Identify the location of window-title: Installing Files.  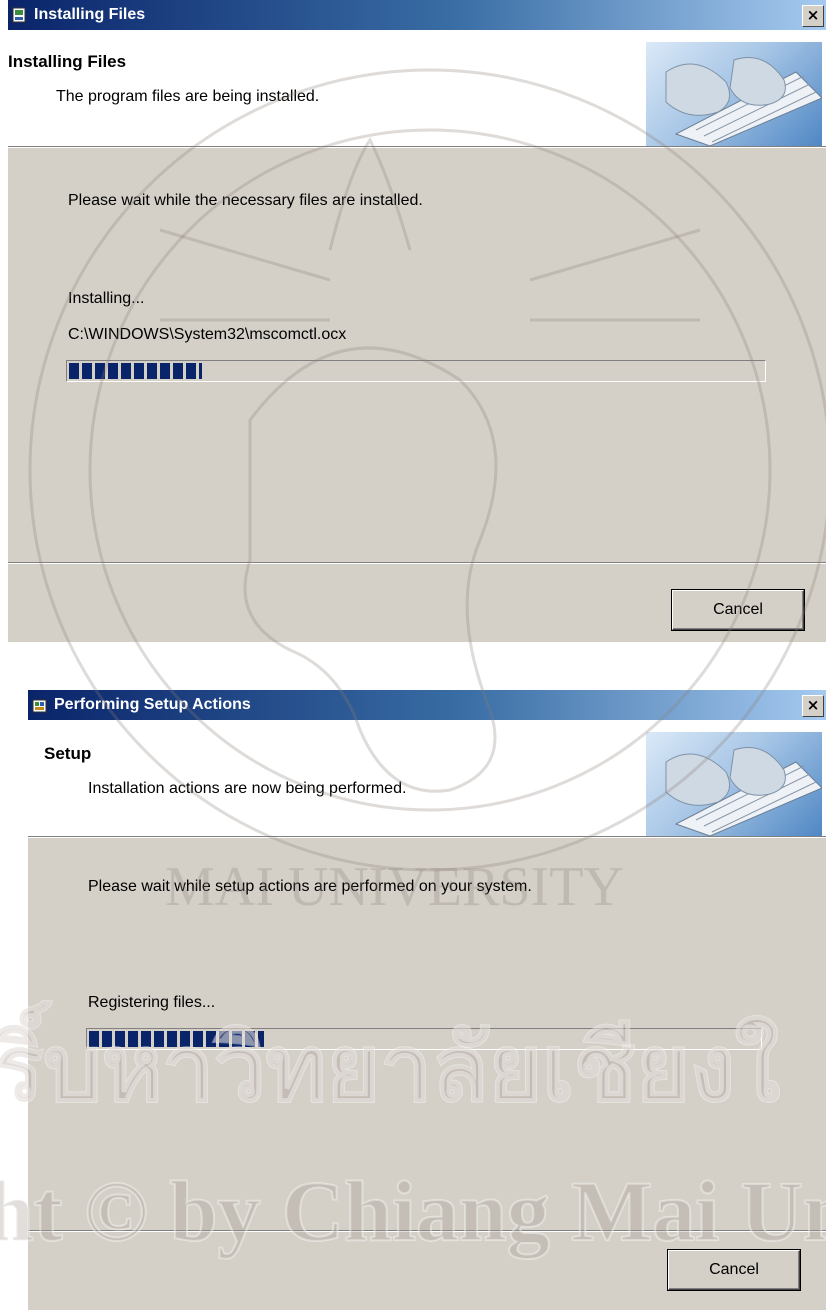
(90, 14).